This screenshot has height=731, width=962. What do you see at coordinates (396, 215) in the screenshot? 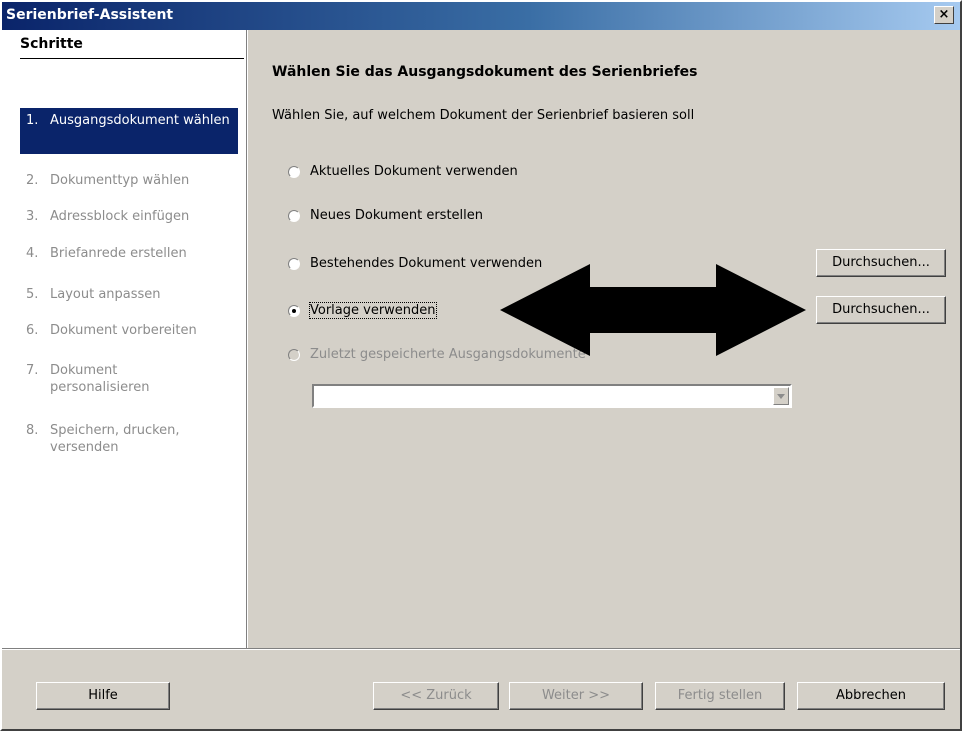
I see `option-label: Neues Dokument erstellen` at bounding box center [396, 215].